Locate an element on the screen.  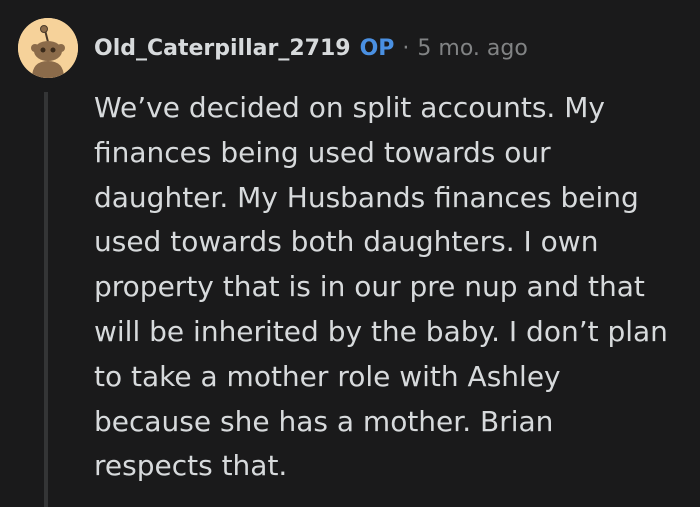
comment-body-line: because she has a mother. Brian is located at coordinates (324, 421).